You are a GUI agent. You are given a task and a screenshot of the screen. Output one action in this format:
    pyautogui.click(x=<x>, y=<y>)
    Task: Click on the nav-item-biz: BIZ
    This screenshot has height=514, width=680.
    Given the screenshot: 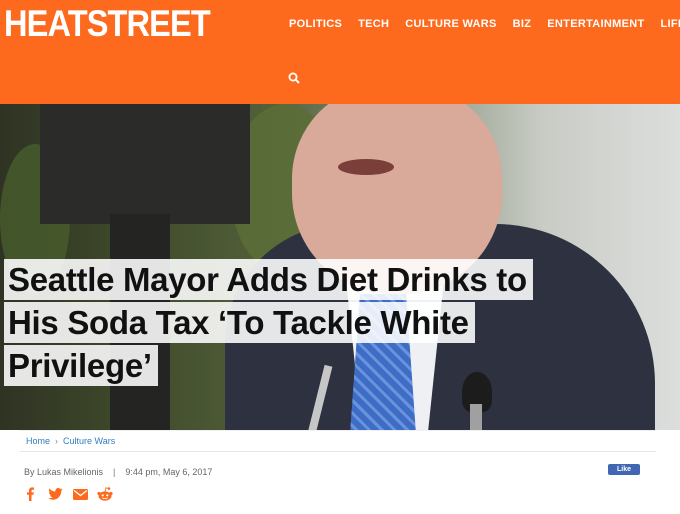 What is the action you would take?
    pyautogui.click(x=522, y=24)
    